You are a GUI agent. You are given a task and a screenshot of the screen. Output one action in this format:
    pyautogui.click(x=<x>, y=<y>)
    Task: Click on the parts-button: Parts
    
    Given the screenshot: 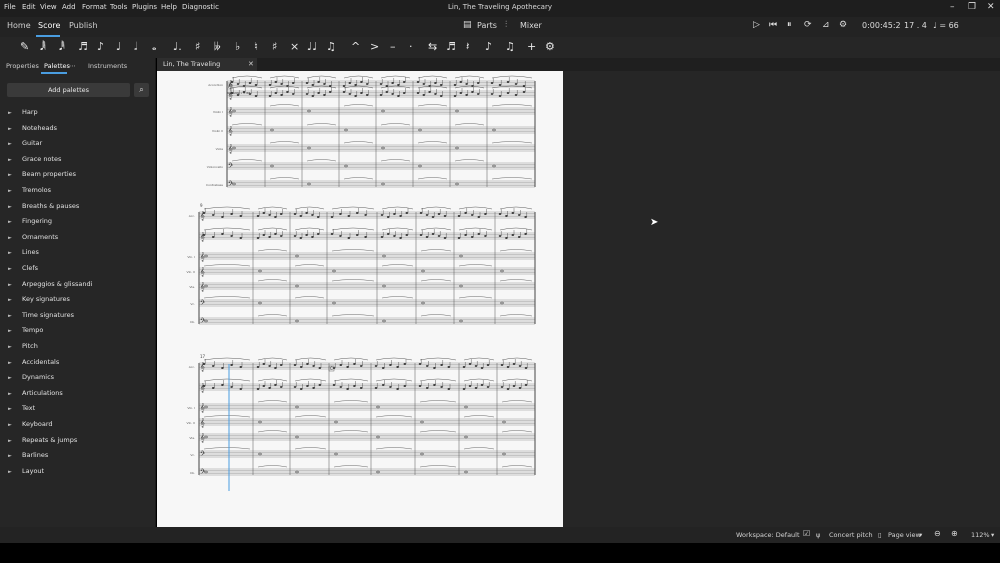 What is the action you would take?
    pyautogui.click(x=487, y=25)
    